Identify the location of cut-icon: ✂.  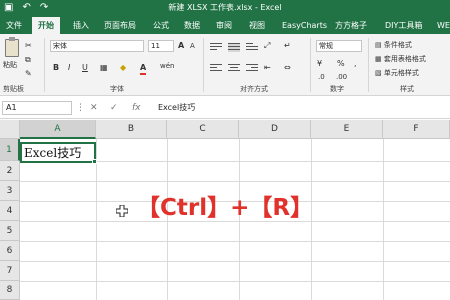
(28, 45).